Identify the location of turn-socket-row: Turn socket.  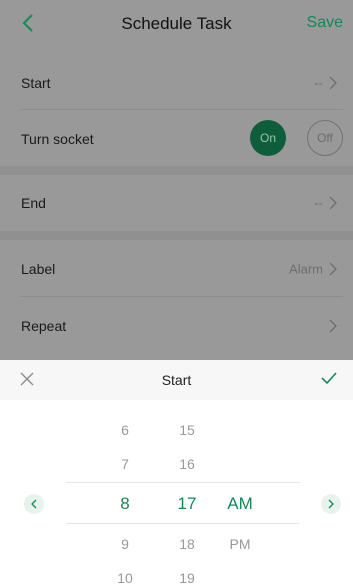
(176, 139).